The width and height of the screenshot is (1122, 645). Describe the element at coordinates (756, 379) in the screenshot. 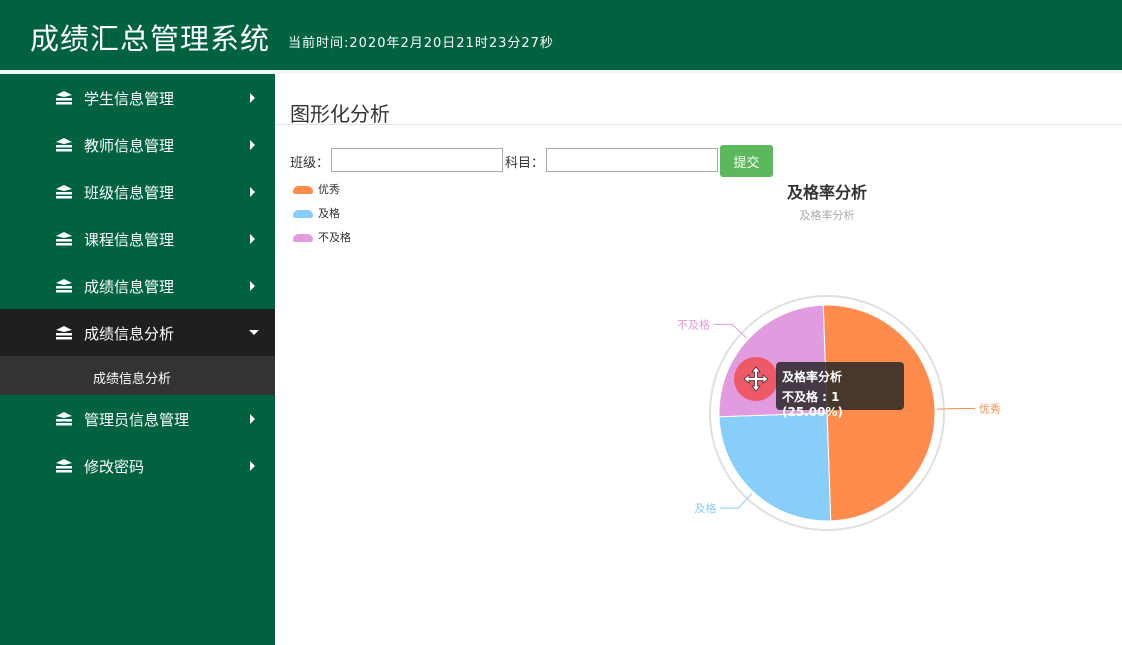

I see `move-cursor-icon` at that location.